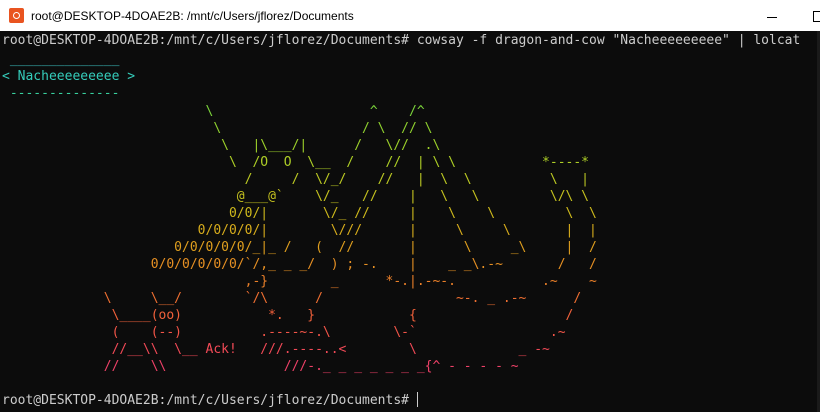 The width and height of the screenshot is (820, 412). Describe the element at coordinates (217, 128) in the screenshot. I see `output-line: \ / \ // \` at that location.